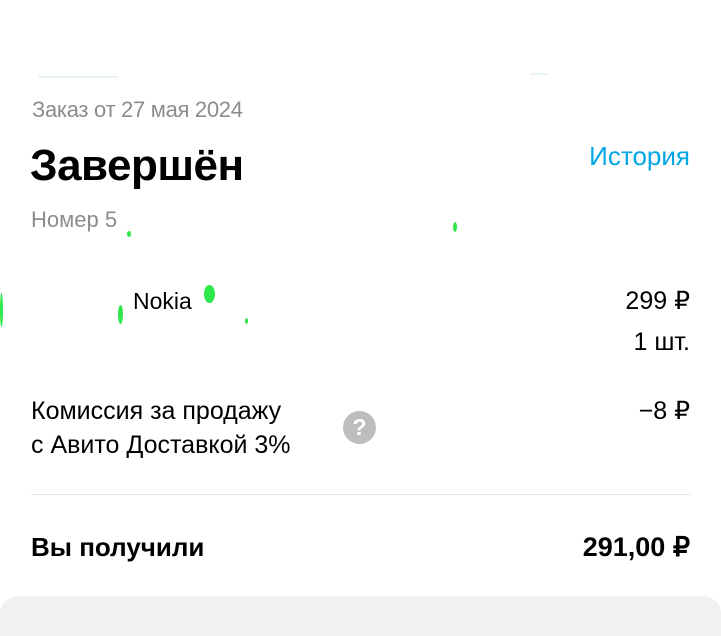  Describe the element at coordinates (118, 547) in the screenshot. I see `total-label: Вы получили` at that location.